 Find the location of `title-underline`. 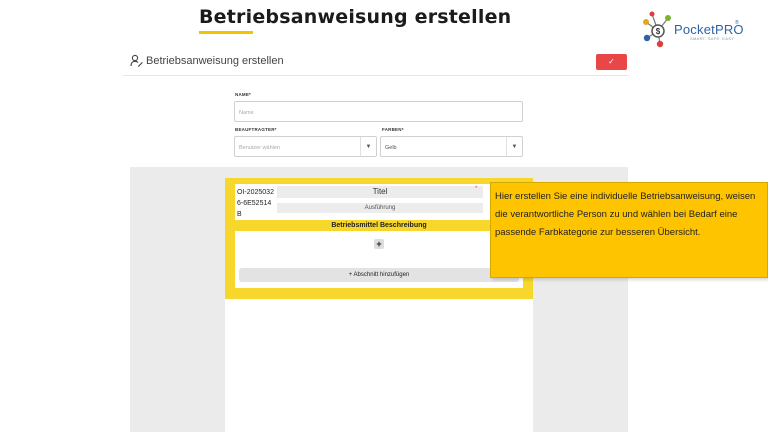

title-underline is located at coordinates (226, 32).